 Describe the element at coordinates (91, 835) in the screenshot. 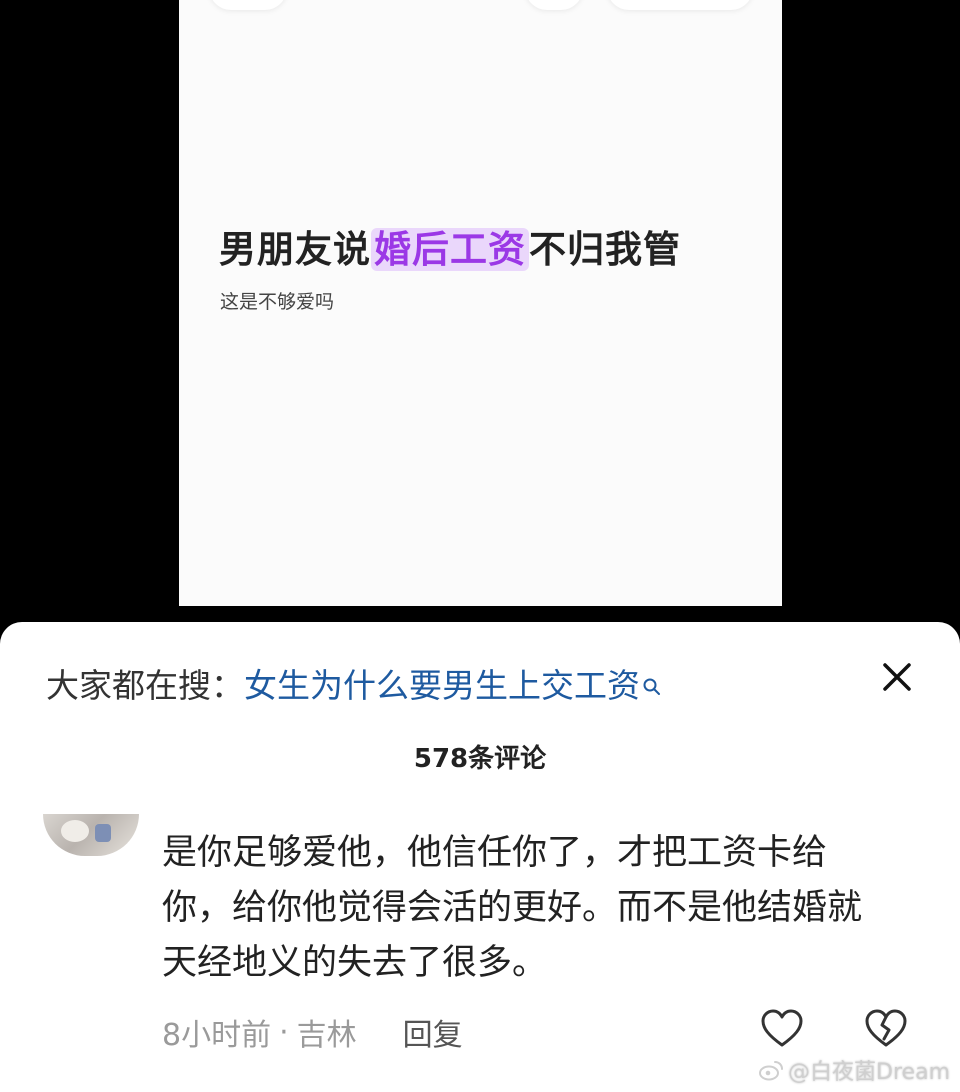

I see `avatar` at that location.